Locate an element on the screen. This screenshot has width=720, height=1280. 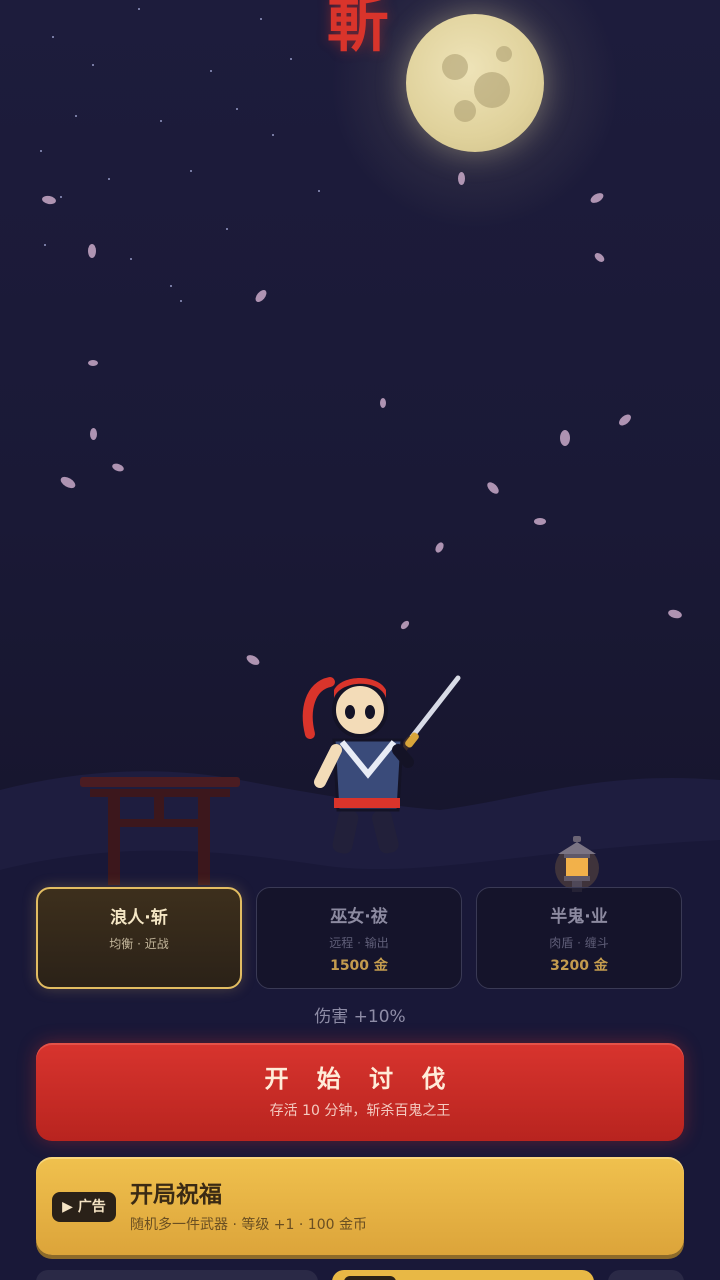
character-card-miko: 巫女·祓 远程 · 输出 1500 金 is located at coordinates (359, 938).